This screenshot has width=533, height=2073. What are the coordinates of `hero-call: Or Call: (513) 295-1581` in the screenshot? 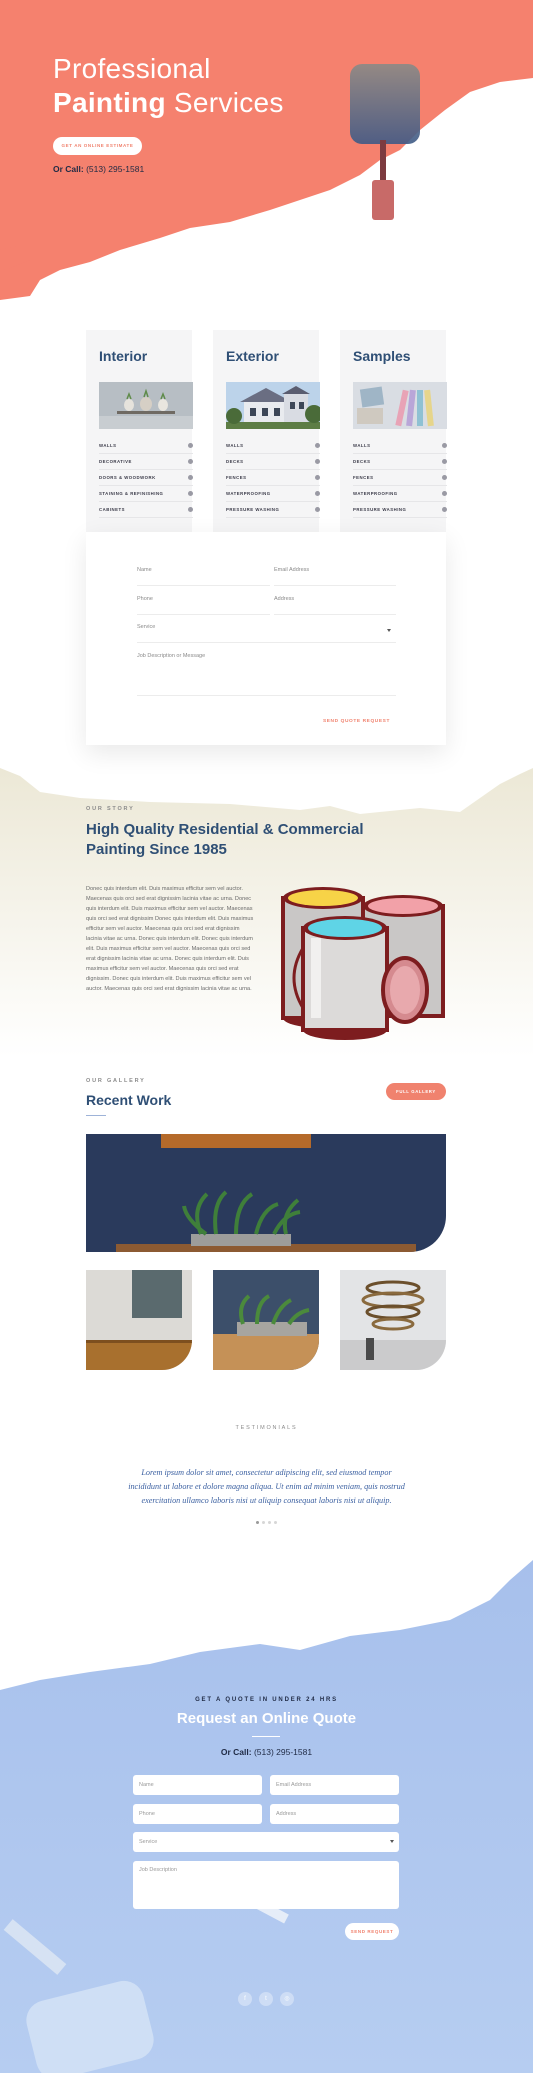 It's located at (98, 169).